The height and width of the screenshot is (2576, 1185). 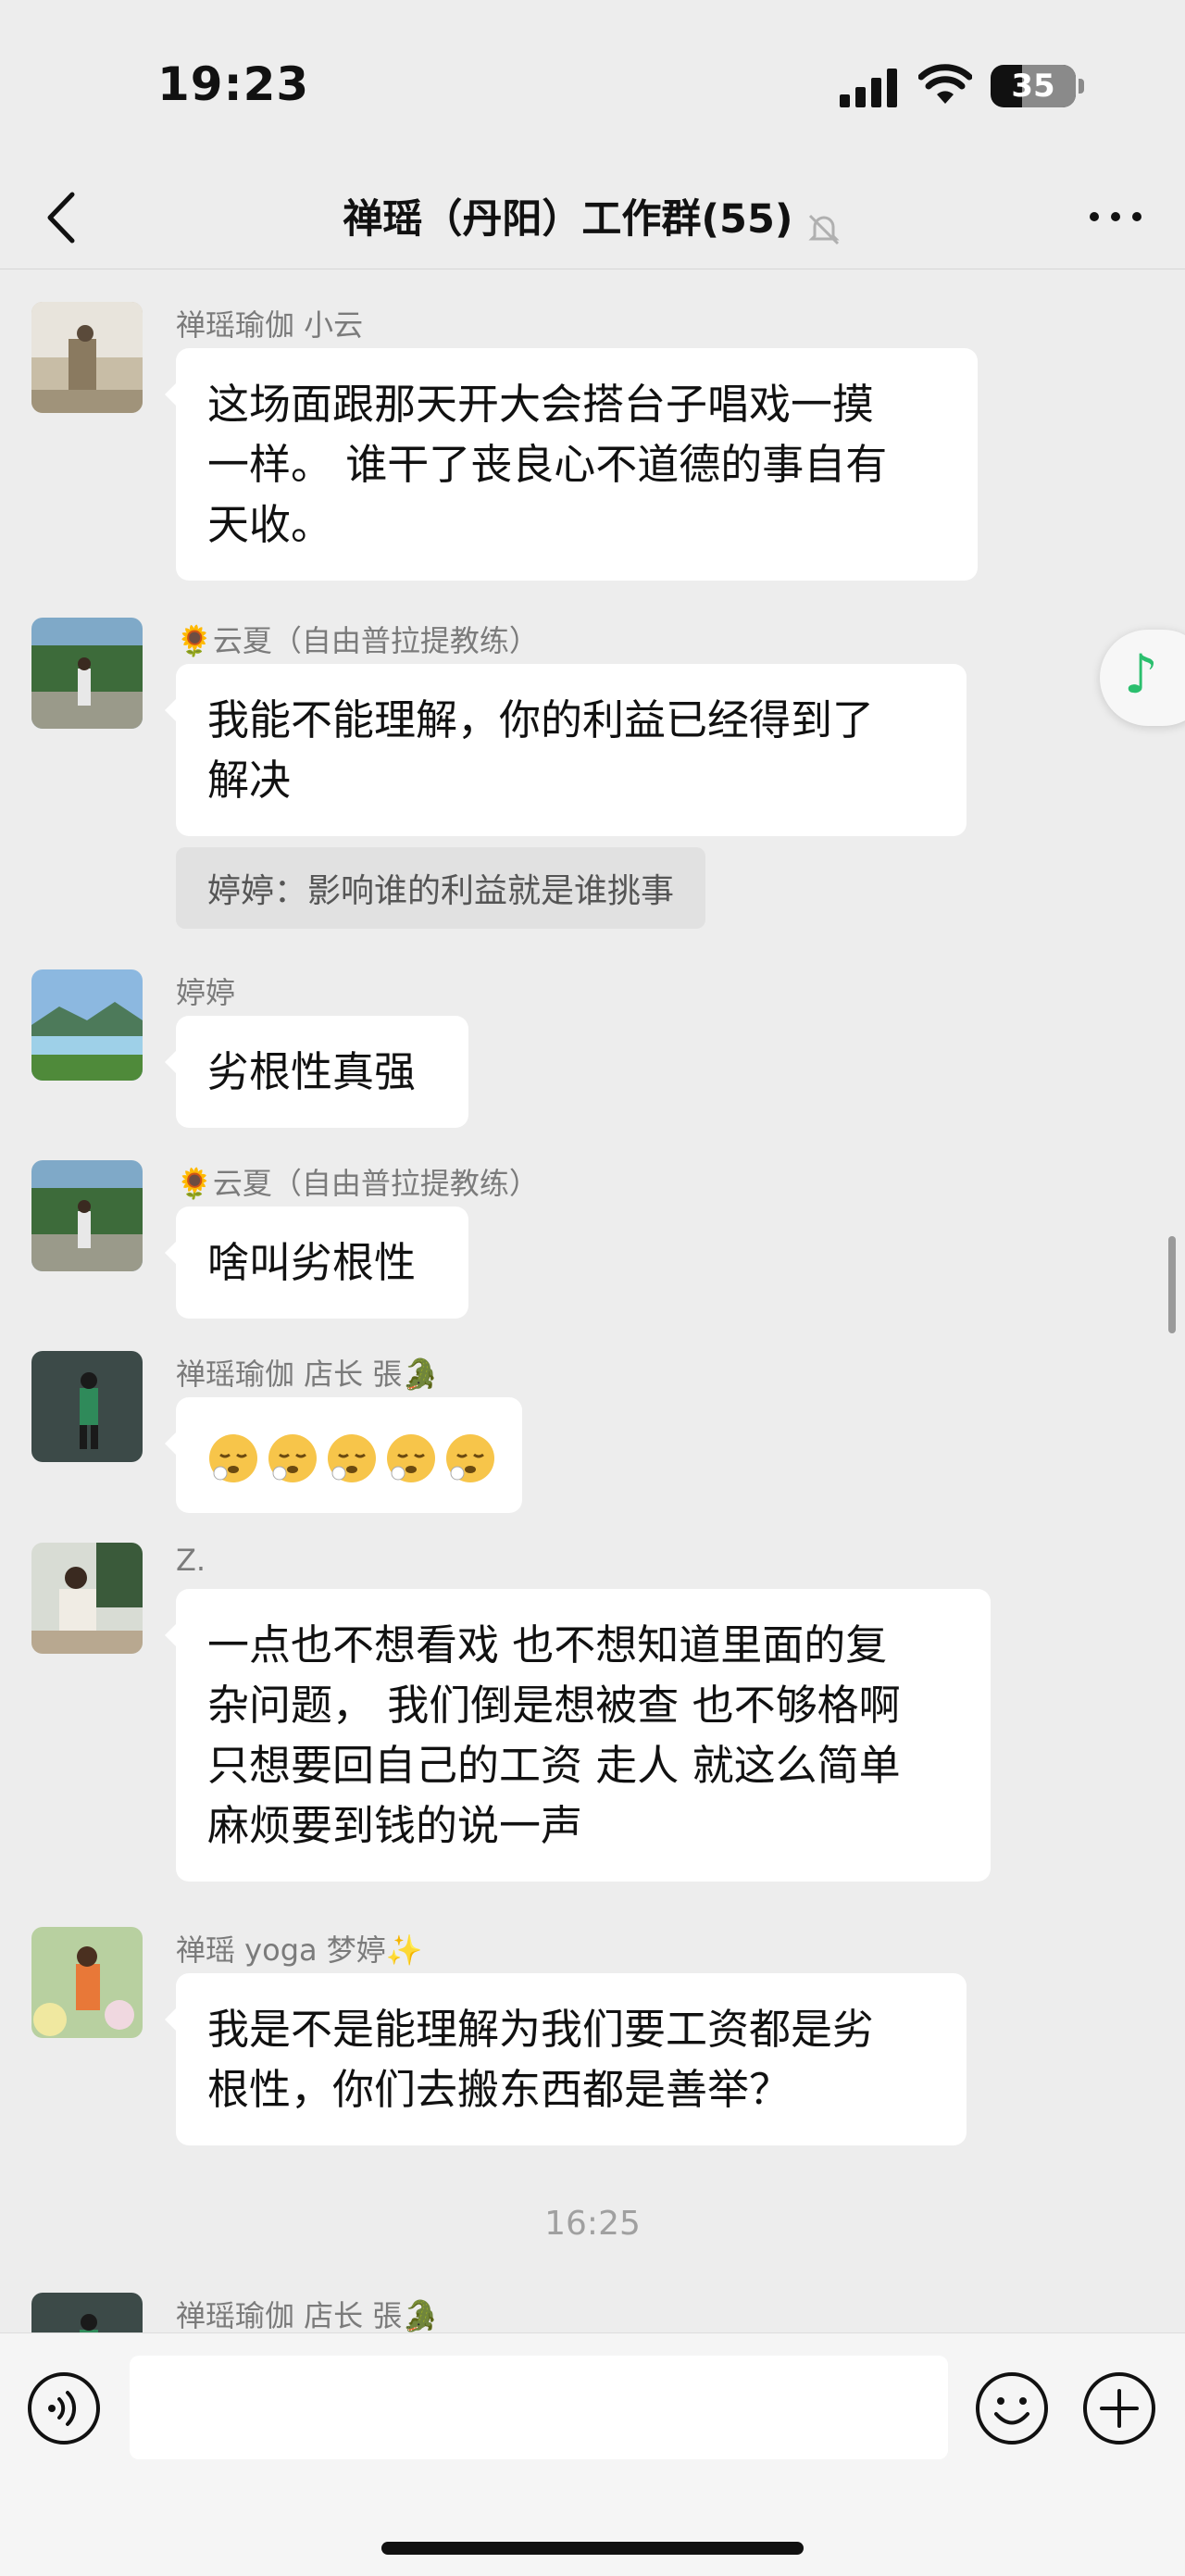 What do you see at coordinates (499, 2090) in the screenshot?
I see `message-text: 根性，你们去搬东西都是善举？` at bounding box center [499, 2090].